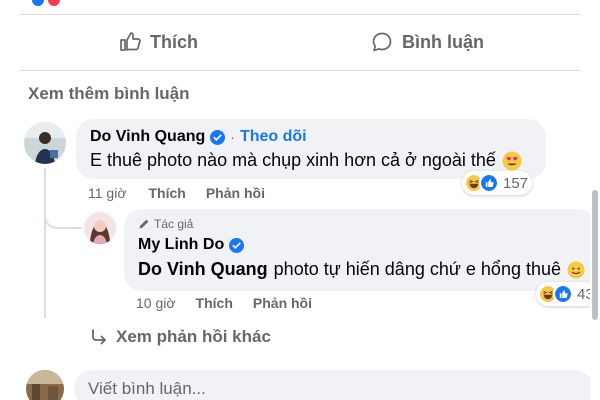 Image resolution: width=600 pixels, height=400 pixels. I want to click on thumbs-up-icon, so click(130, 41).